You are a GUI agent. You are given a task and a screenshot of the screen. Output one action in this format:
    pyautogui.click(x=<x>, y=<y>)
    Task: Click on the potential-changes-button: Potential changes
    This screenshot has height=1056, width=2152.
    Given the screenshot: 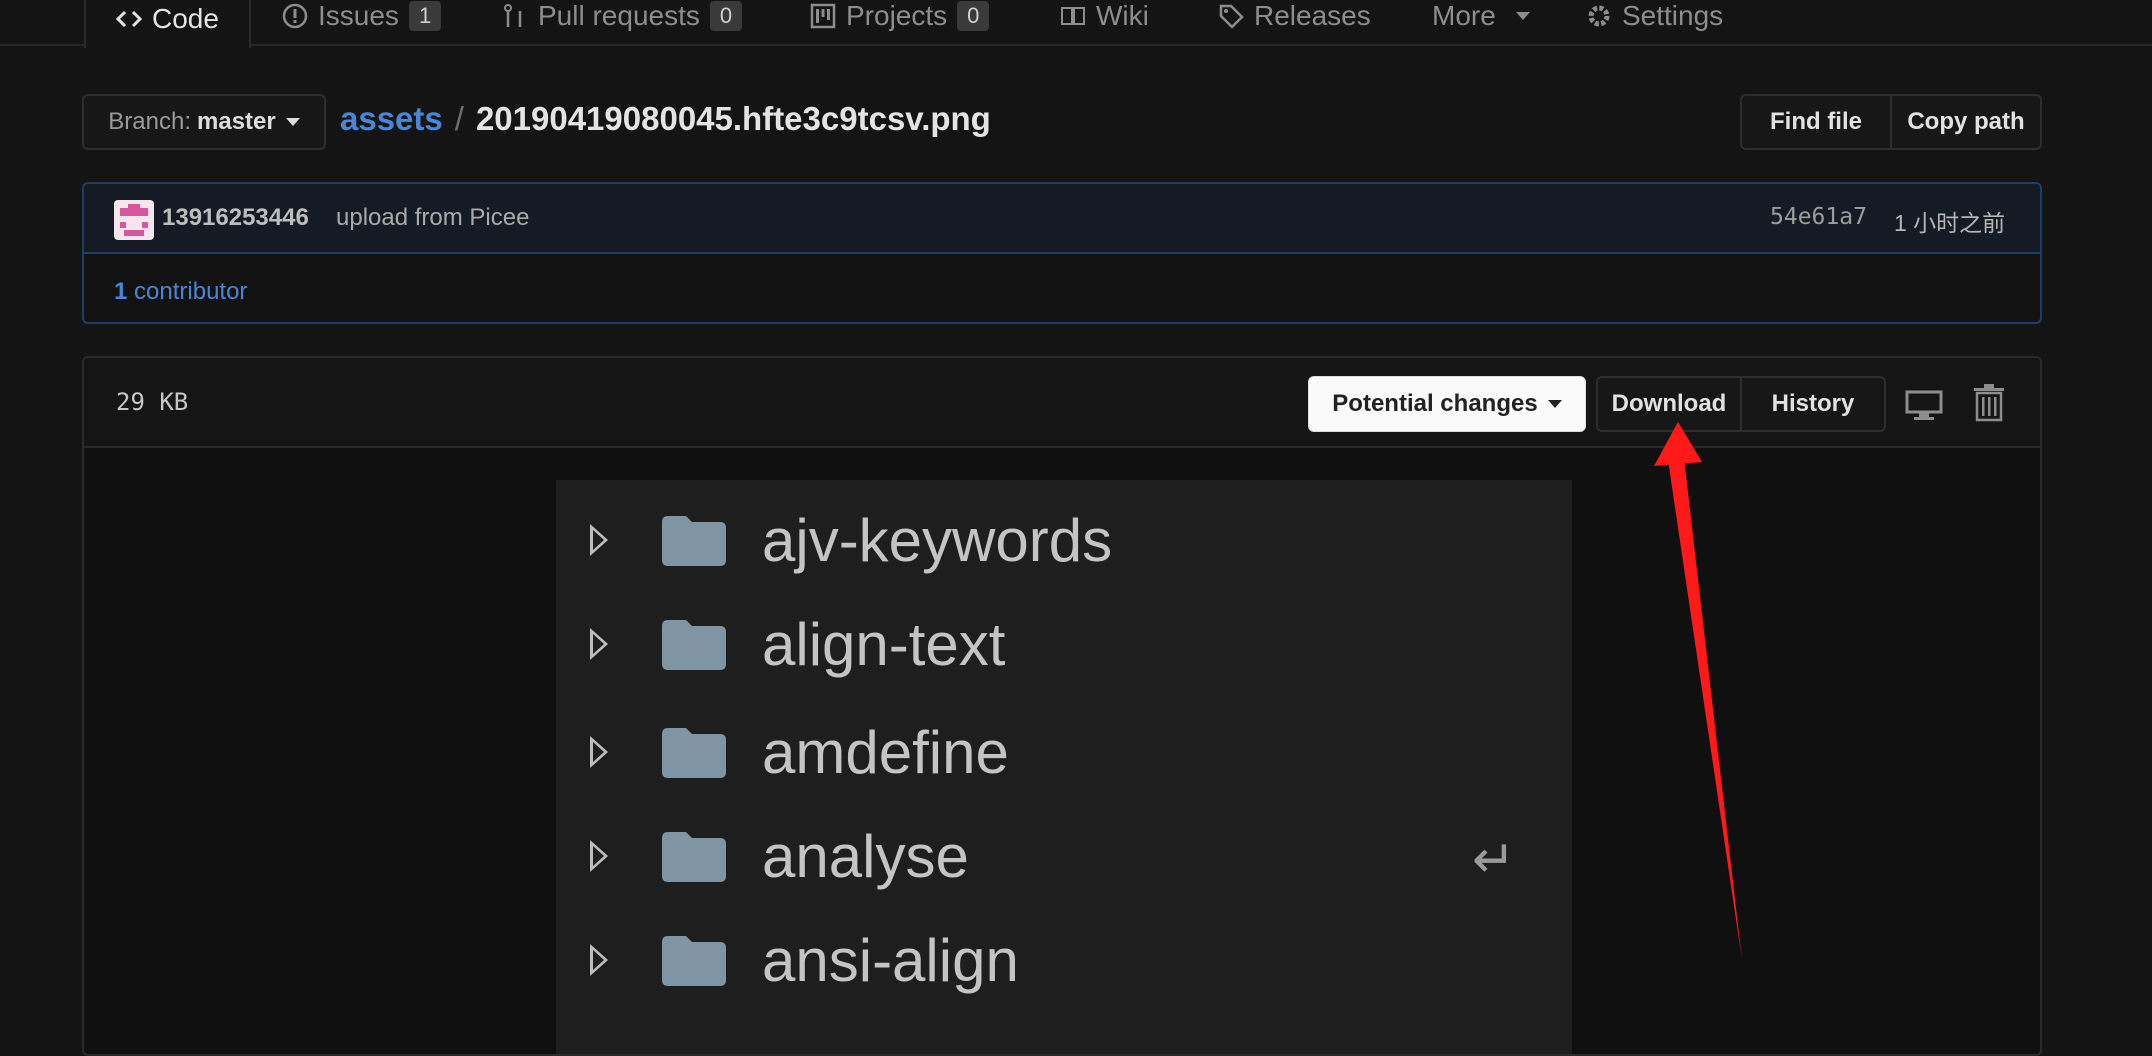 What is the action you would take?
    pyautogui.click(x=1447, y=404)
    